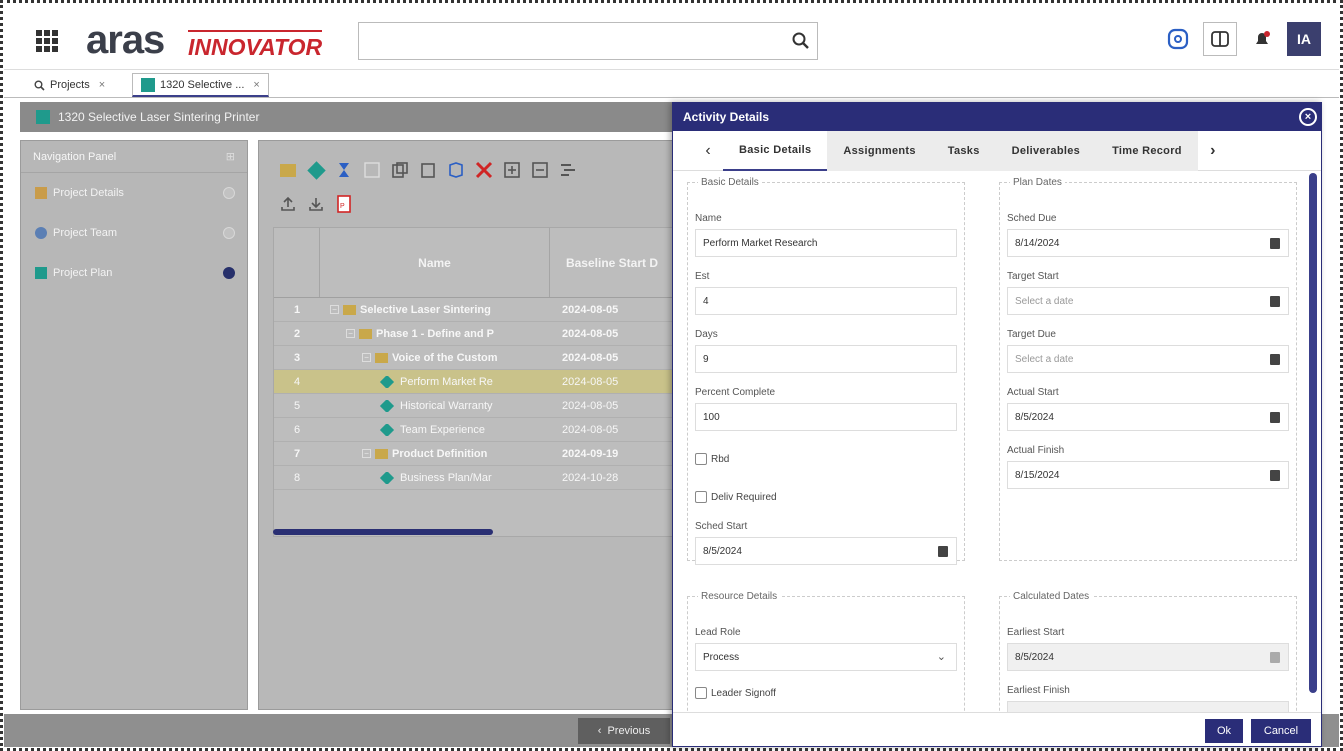 The height and width of the screenshot is (751, 1343). I want to click on tab-time-record: Time Record, so click(1147, 150).